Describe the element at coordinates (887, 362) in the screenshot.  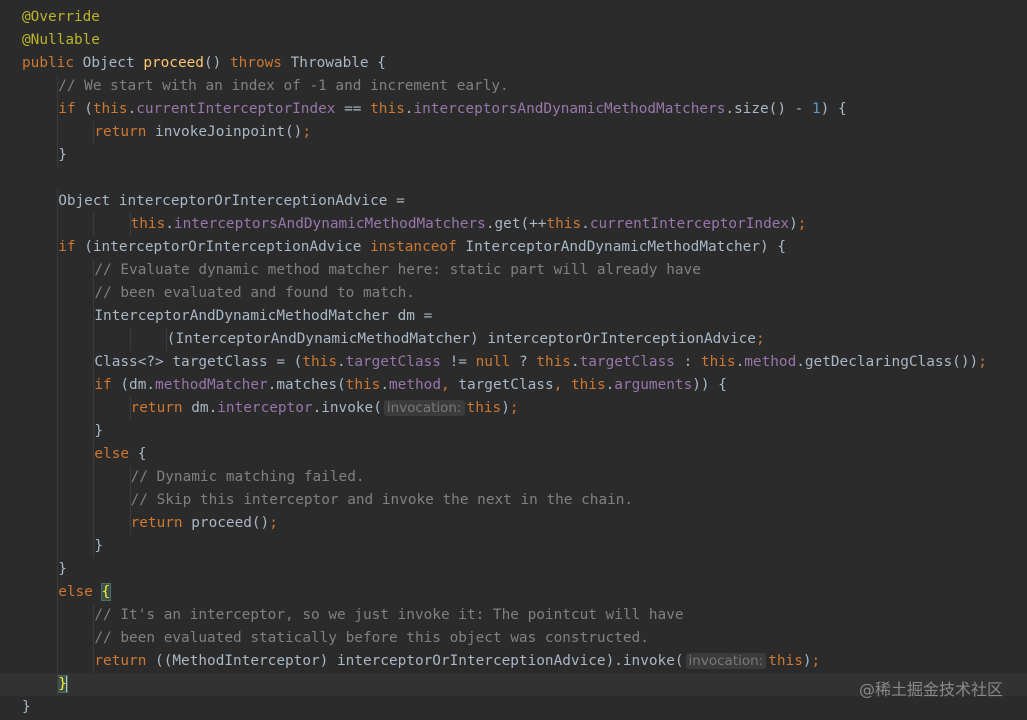
I see `code-token: .getDeclaringClass())` at that location.